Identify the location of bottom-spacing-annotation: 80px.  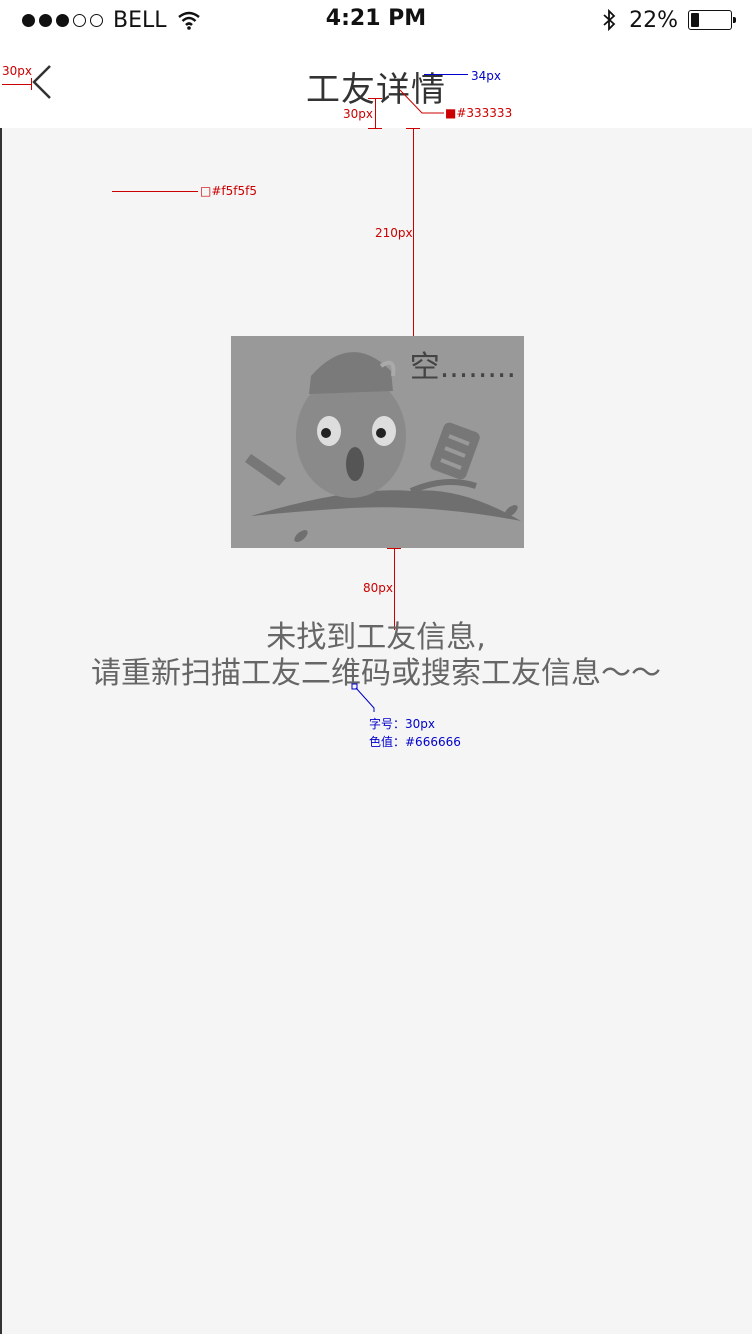
(378, 588).